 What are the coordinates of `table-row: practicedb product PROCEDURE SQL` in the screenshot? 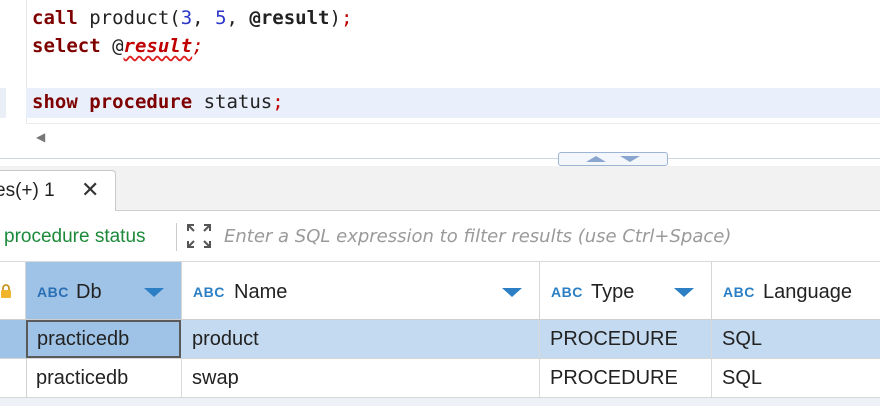 It's located at (440, 339).